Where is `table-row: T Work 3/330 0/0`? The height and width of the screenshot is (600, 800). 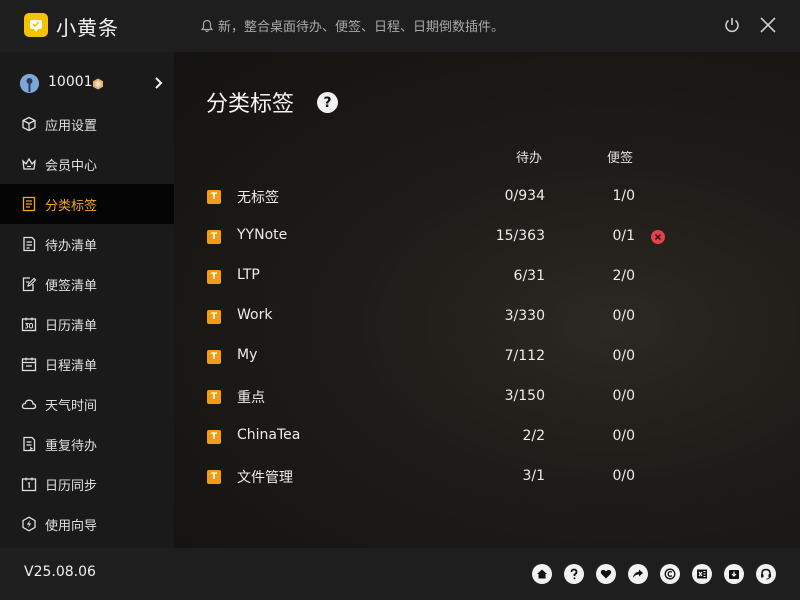 table-row: T Work 3/330 0/0 is located at coordinates (487, 321).